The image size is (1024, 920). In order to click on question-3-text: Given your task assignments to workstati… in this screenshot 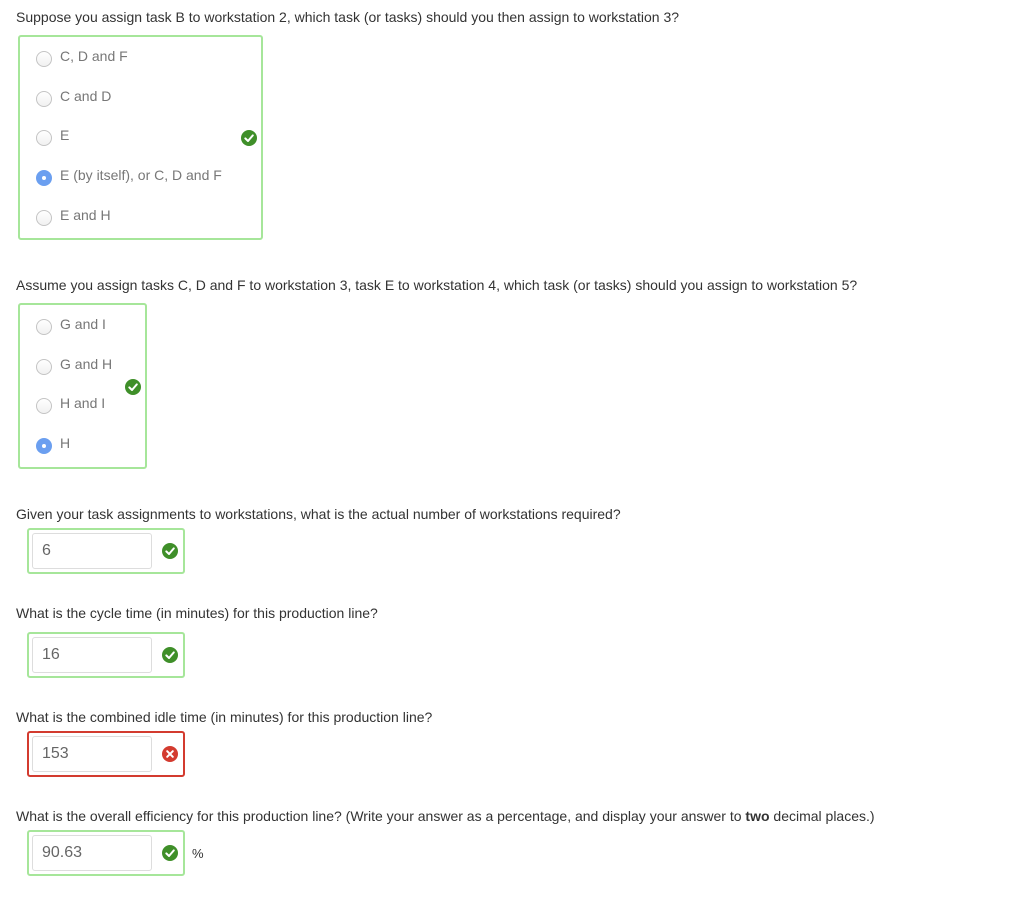, I will do `click(318, 514)`.